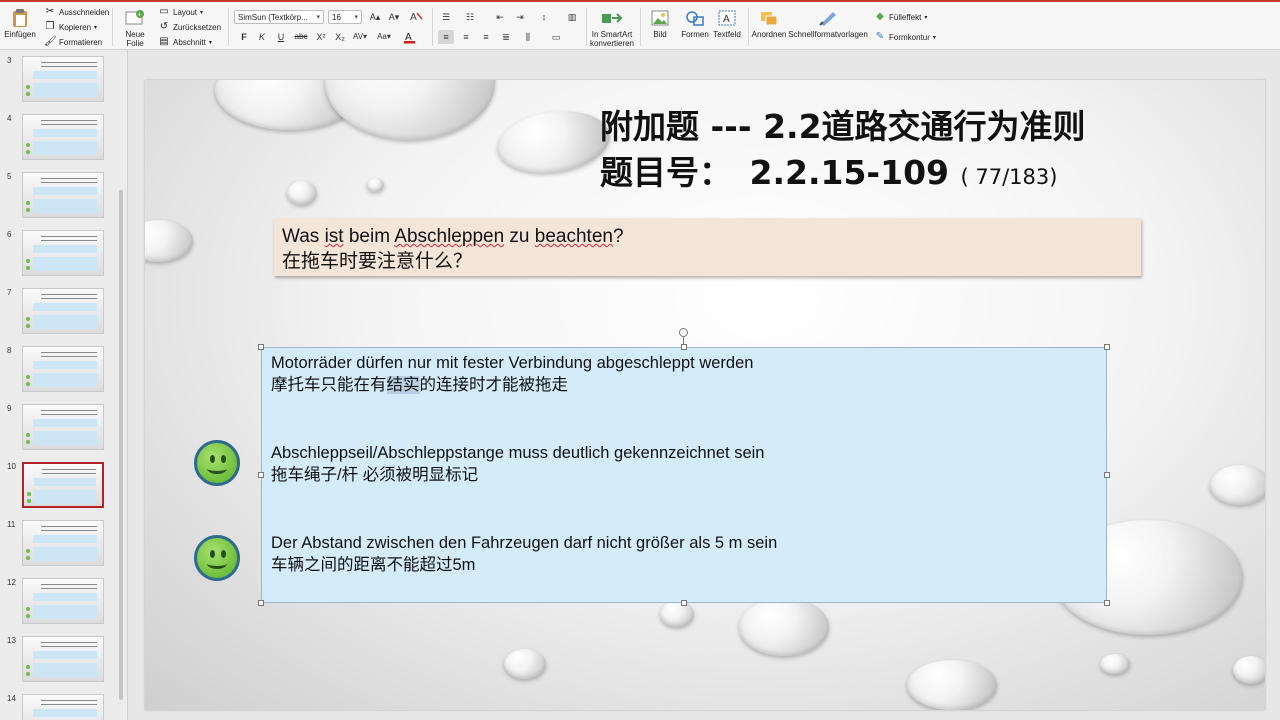 The width and height of the screenshot is (1280, 720). Describe the element at coordinates (135, 28) in the screenshot. I see `new-slide-button: + Neue Folie` at that location.